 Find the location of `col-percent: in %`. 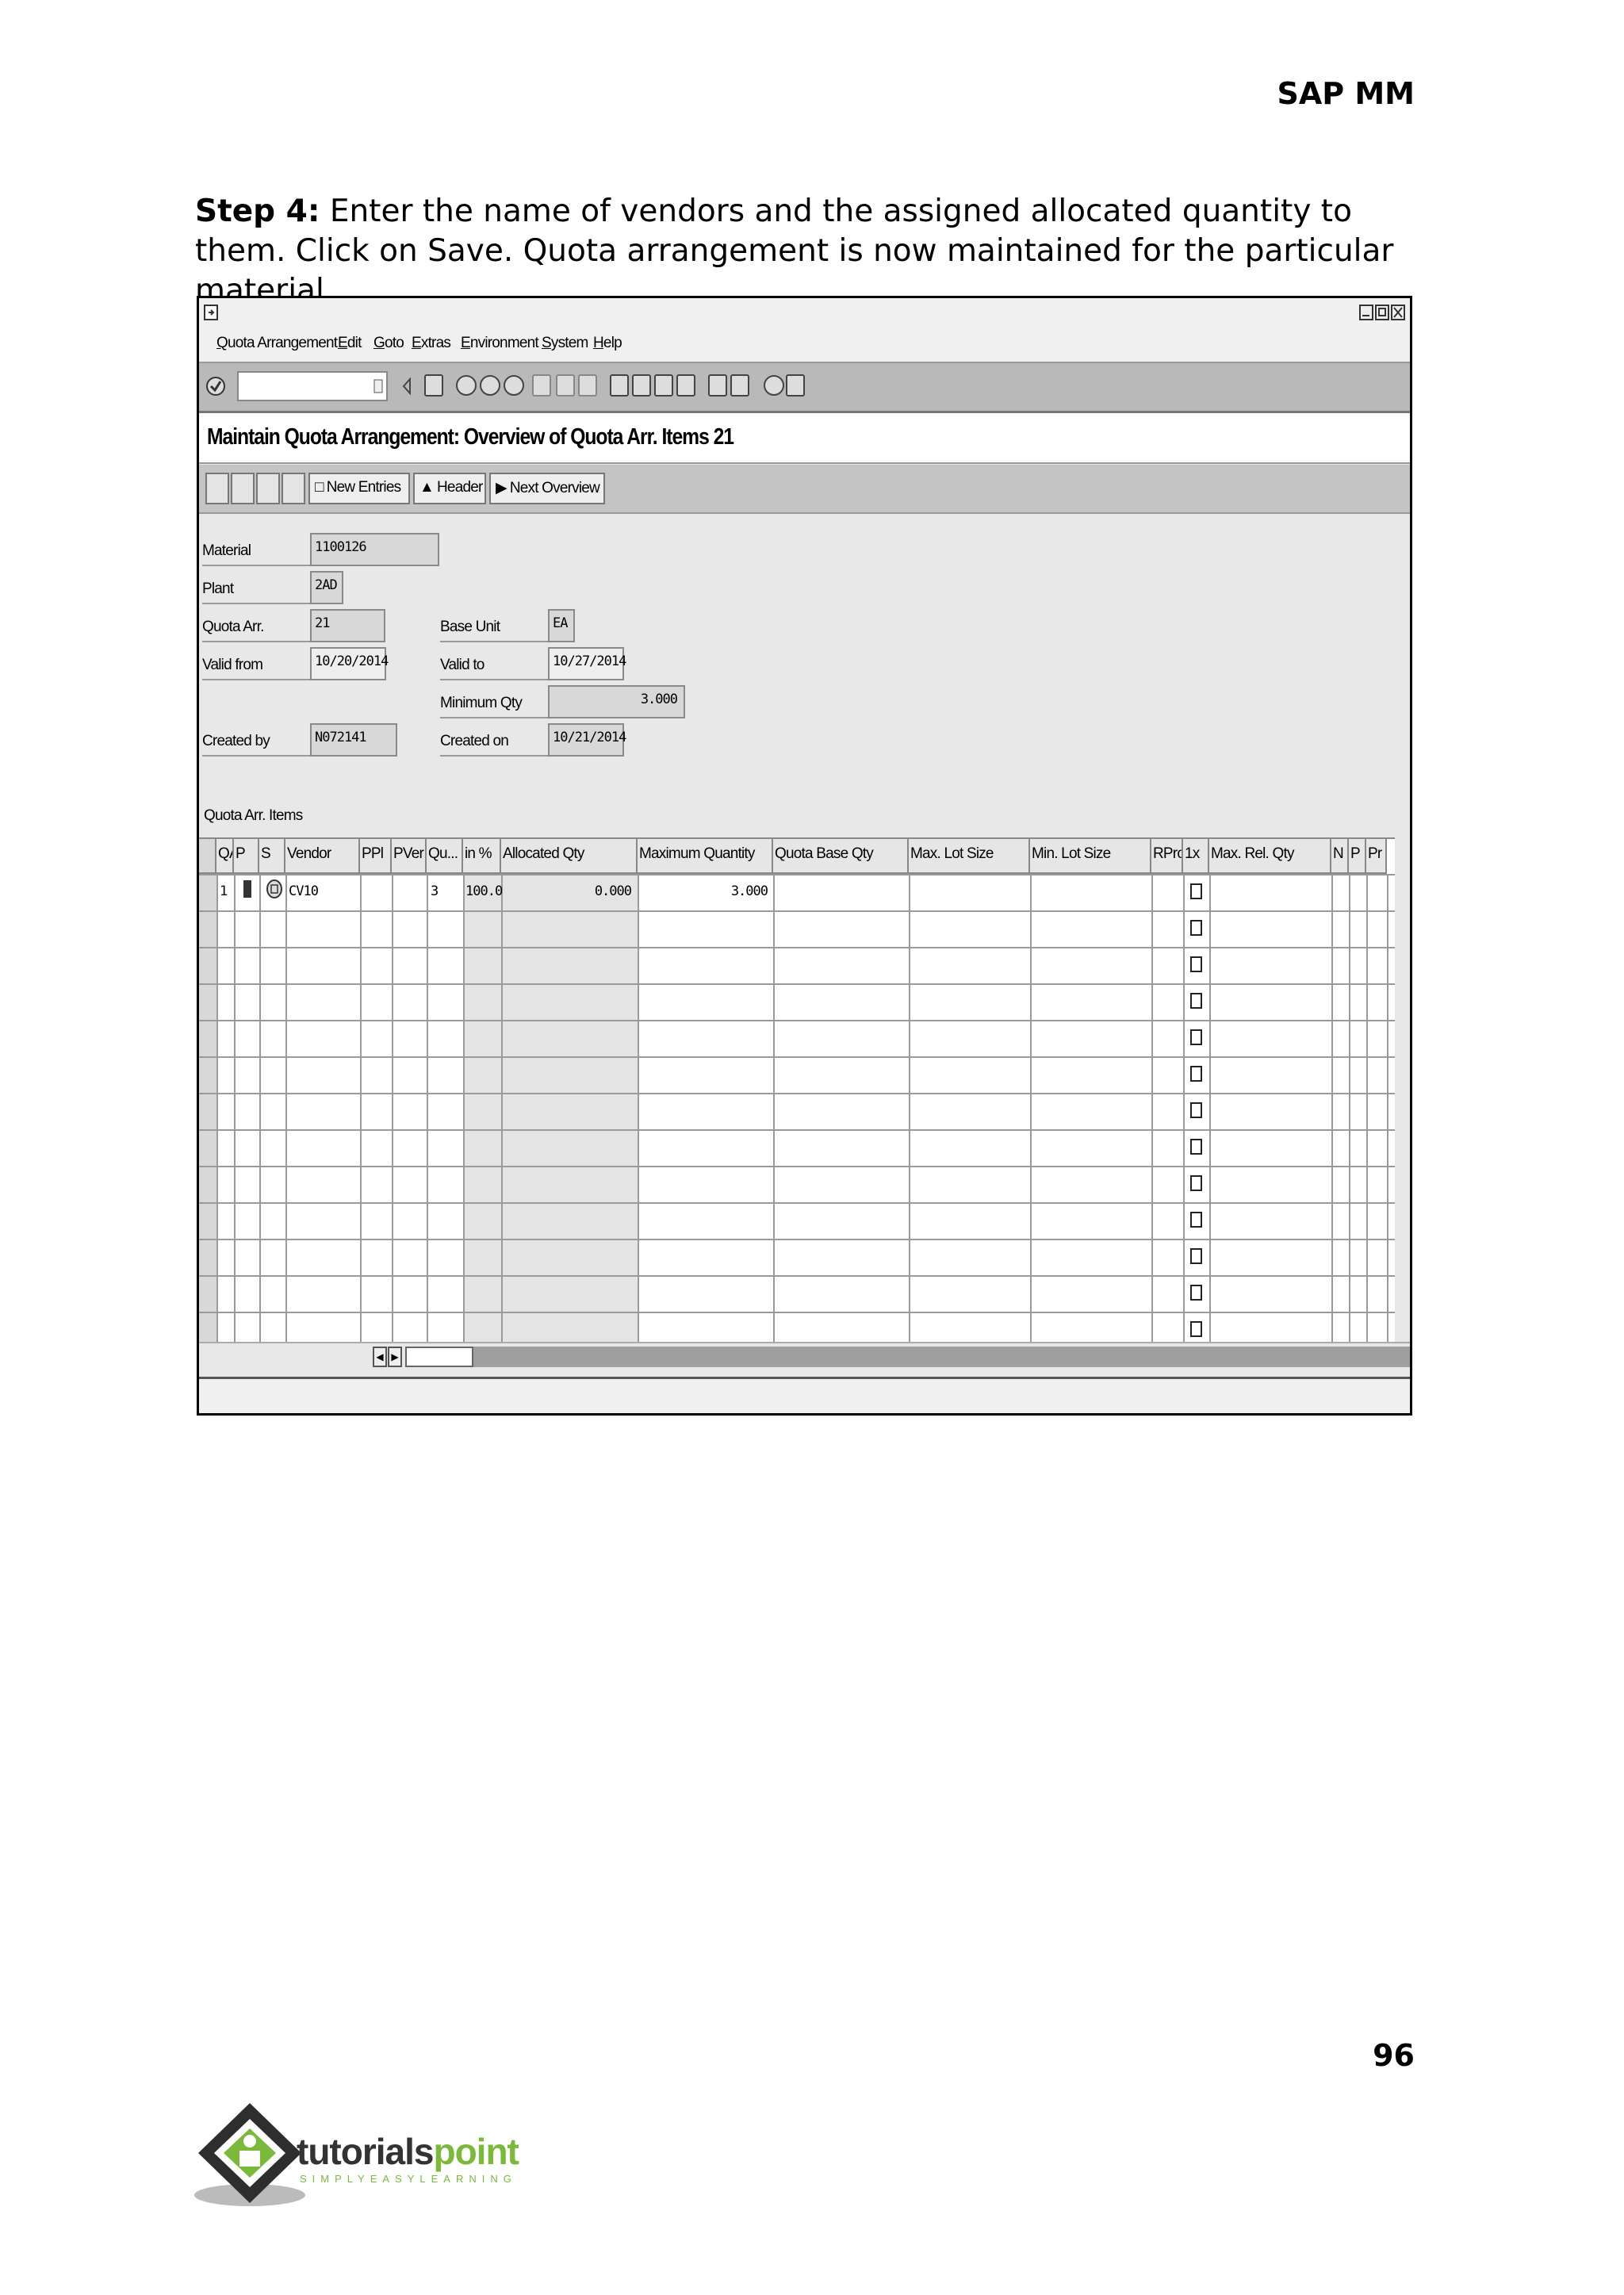

col-percent: in % is located at coordinates (482, 856).